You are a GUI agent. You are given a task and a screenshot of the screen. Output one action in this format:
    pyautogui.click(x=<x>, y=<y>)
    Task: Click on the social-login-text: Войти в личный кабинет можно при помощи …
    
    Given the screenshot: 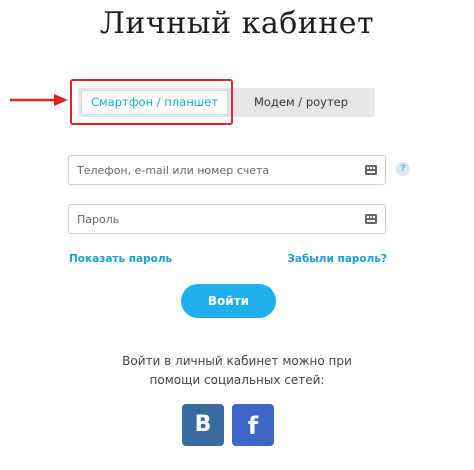 What is the action you would take?
    pyautogui.click(x=237, y=370)
    